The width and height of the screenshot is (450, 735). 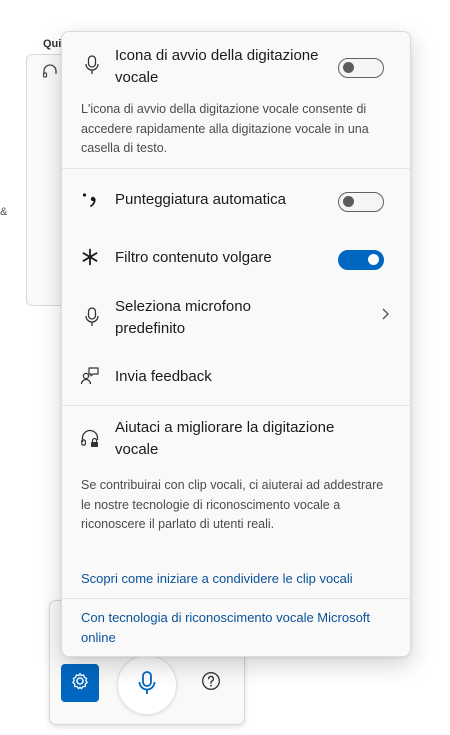 What do you see at coordinates (205, 318) in the screenshot?
I see `default-microphone-label: Seleziona microfono predefinito` at bounding box center [205, 318].